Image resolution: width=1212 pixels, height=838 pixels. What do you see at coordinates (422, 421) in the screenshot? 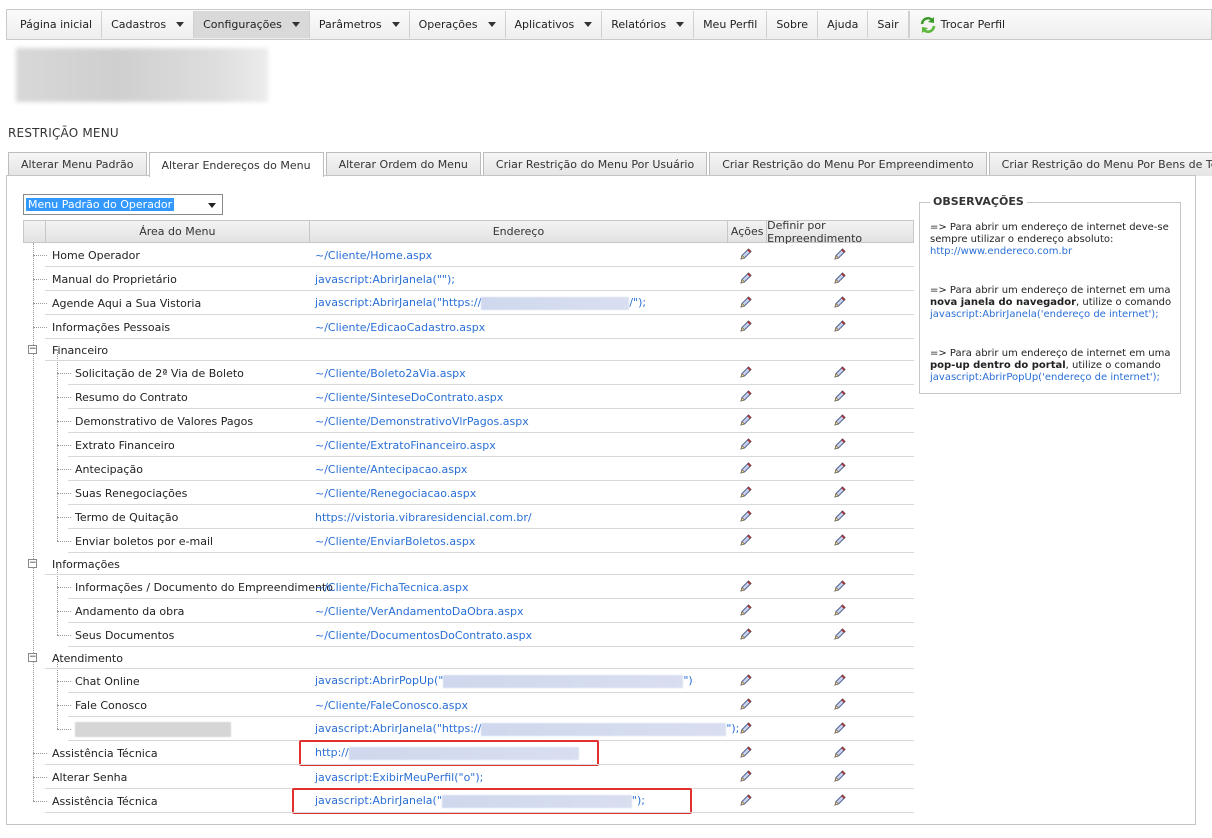
I see `menu-address-link: ~/Cliente/DemonstrativoVlrPagos.aspx` at bounding box center [422, 421].